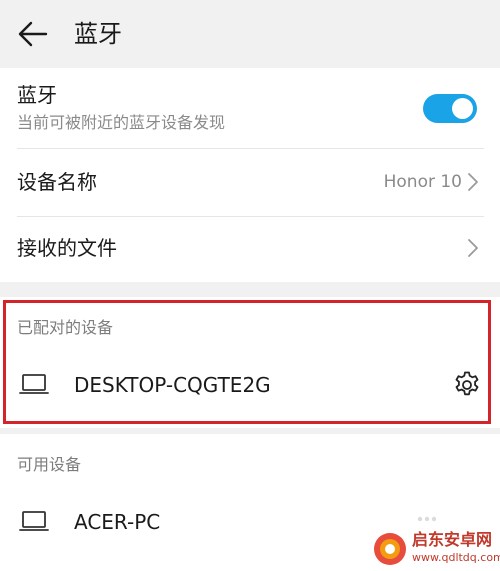 Image resolution: width=500 pixels, height=571 pixels. I want to click on paired-device-name: DESKTOP-CQGTE2G, so click(172, 385).